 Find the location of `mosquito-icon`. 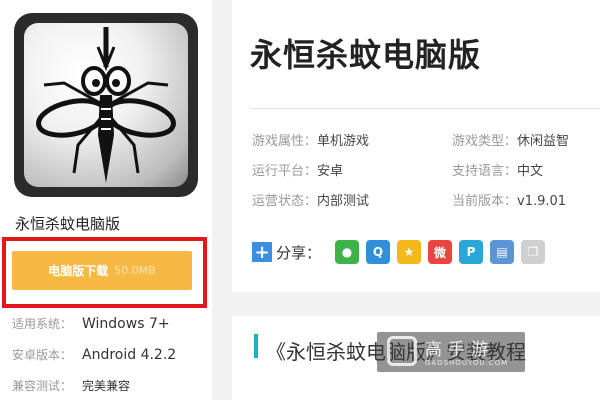

mosquito-icon is located at coordinates (106, 105).